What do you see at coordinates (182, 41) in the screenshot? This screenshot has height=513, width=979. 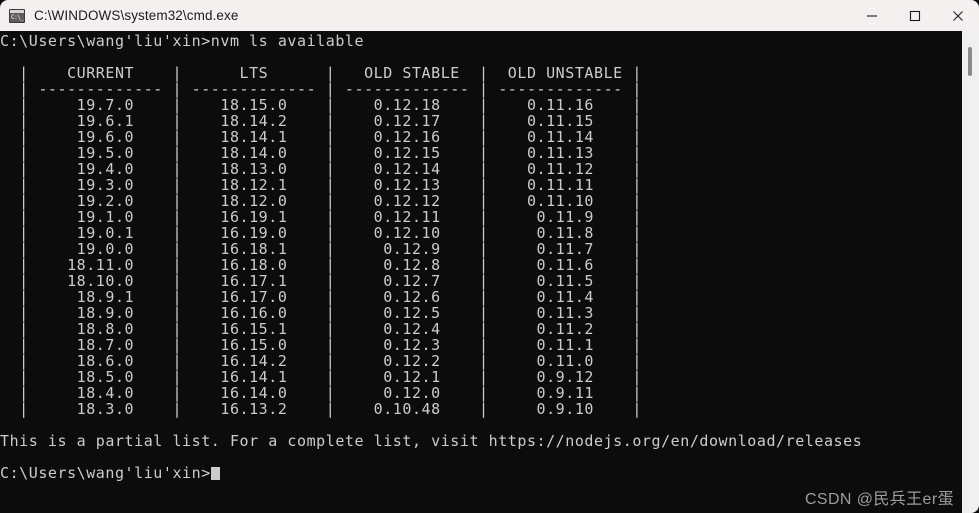 I see `terminal-line: C:\Users\wang'liu'xin>nvm ls available` at bounding box center [182, 41].